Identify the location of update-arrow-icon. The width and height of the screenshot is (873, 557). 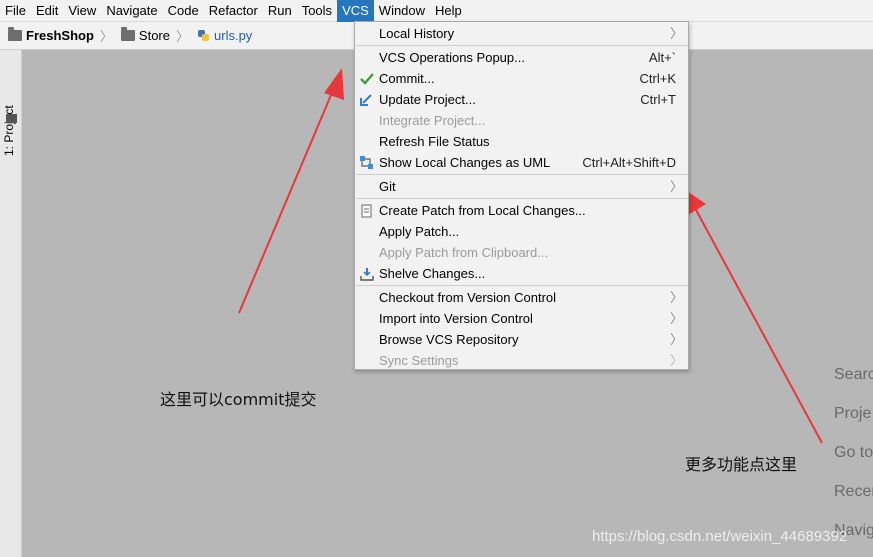
(366, 99).